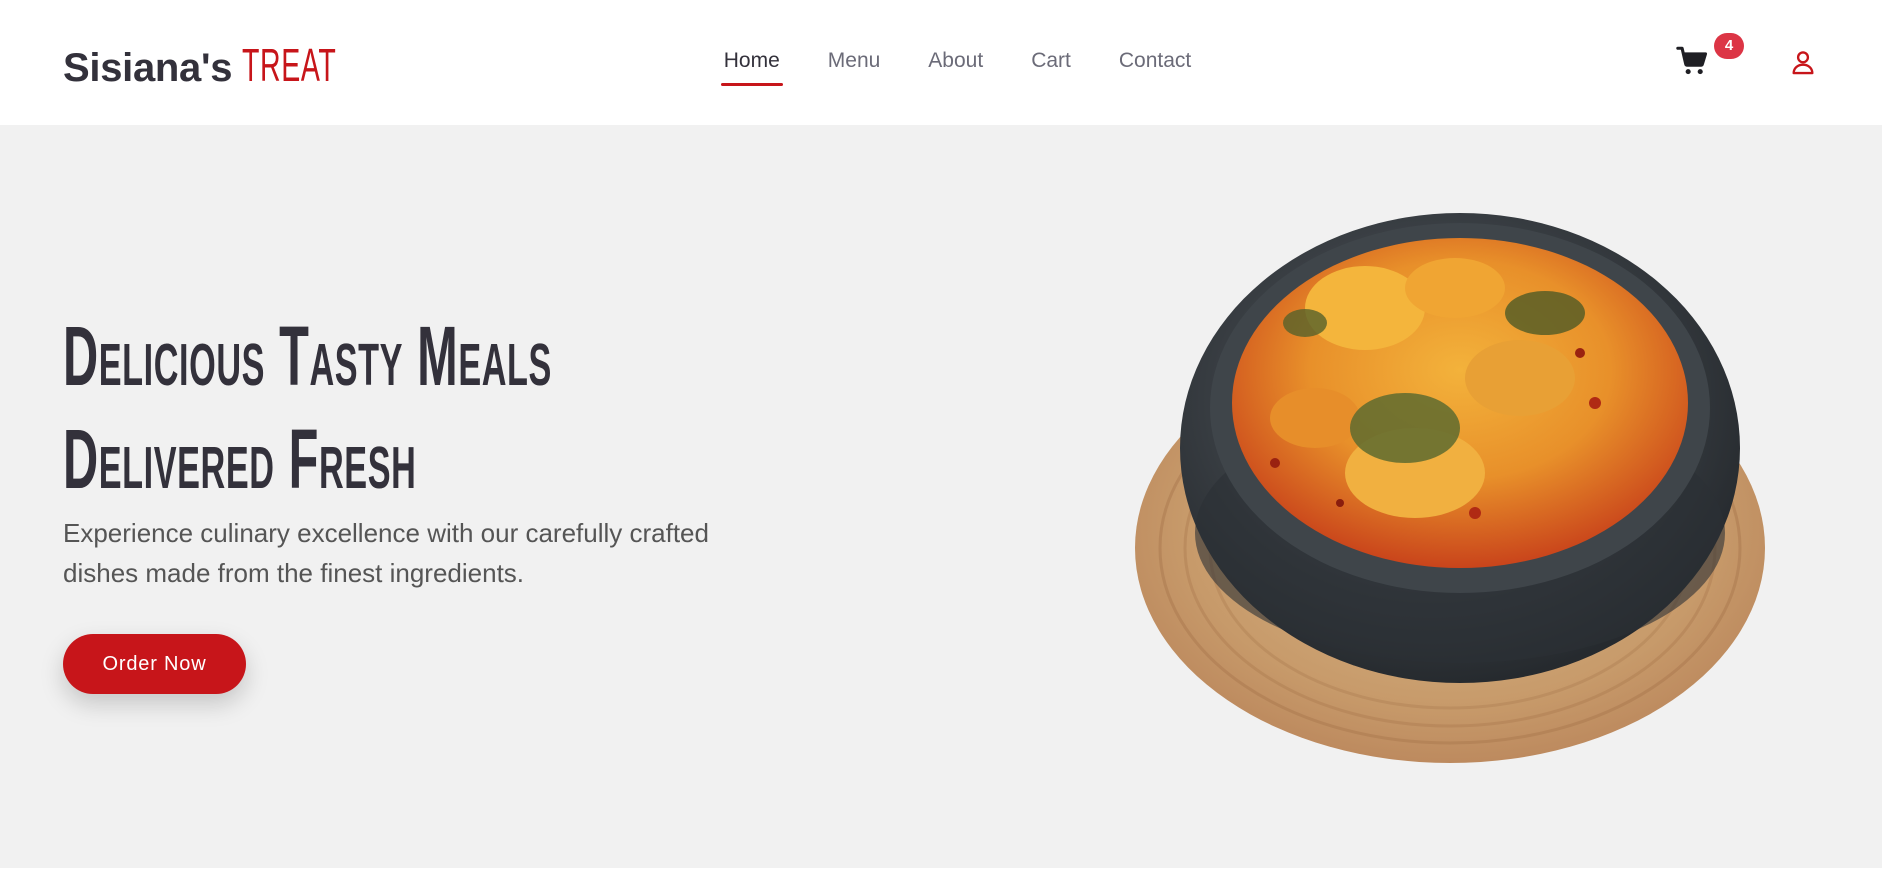  I want to click on cart-count-badge: 4, so click(1729, 46).